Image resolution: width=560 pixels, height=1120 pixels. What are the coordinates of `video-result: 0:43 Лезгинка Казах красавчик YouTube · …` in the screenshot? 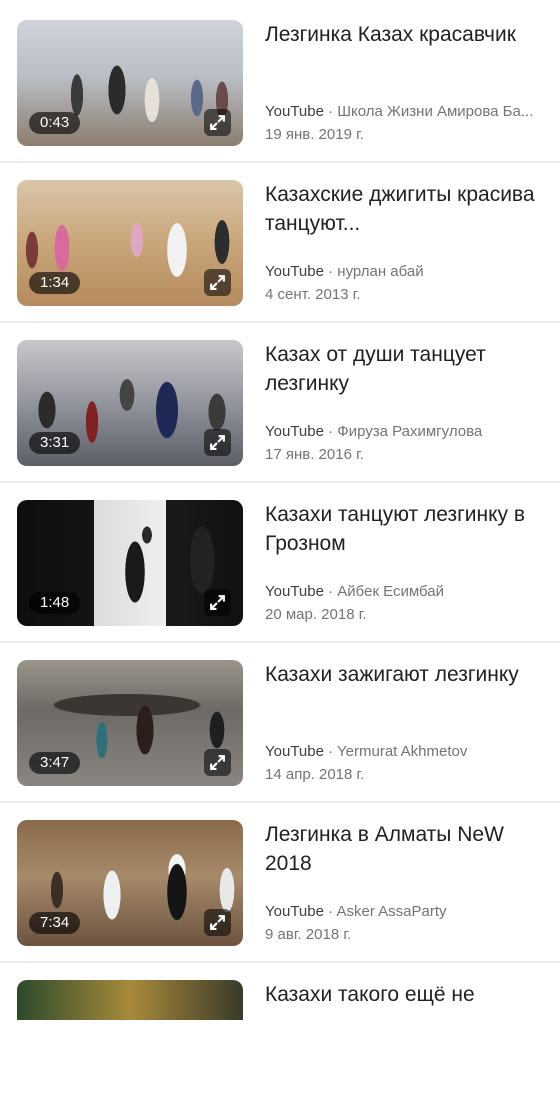 It's located at (280, 80).